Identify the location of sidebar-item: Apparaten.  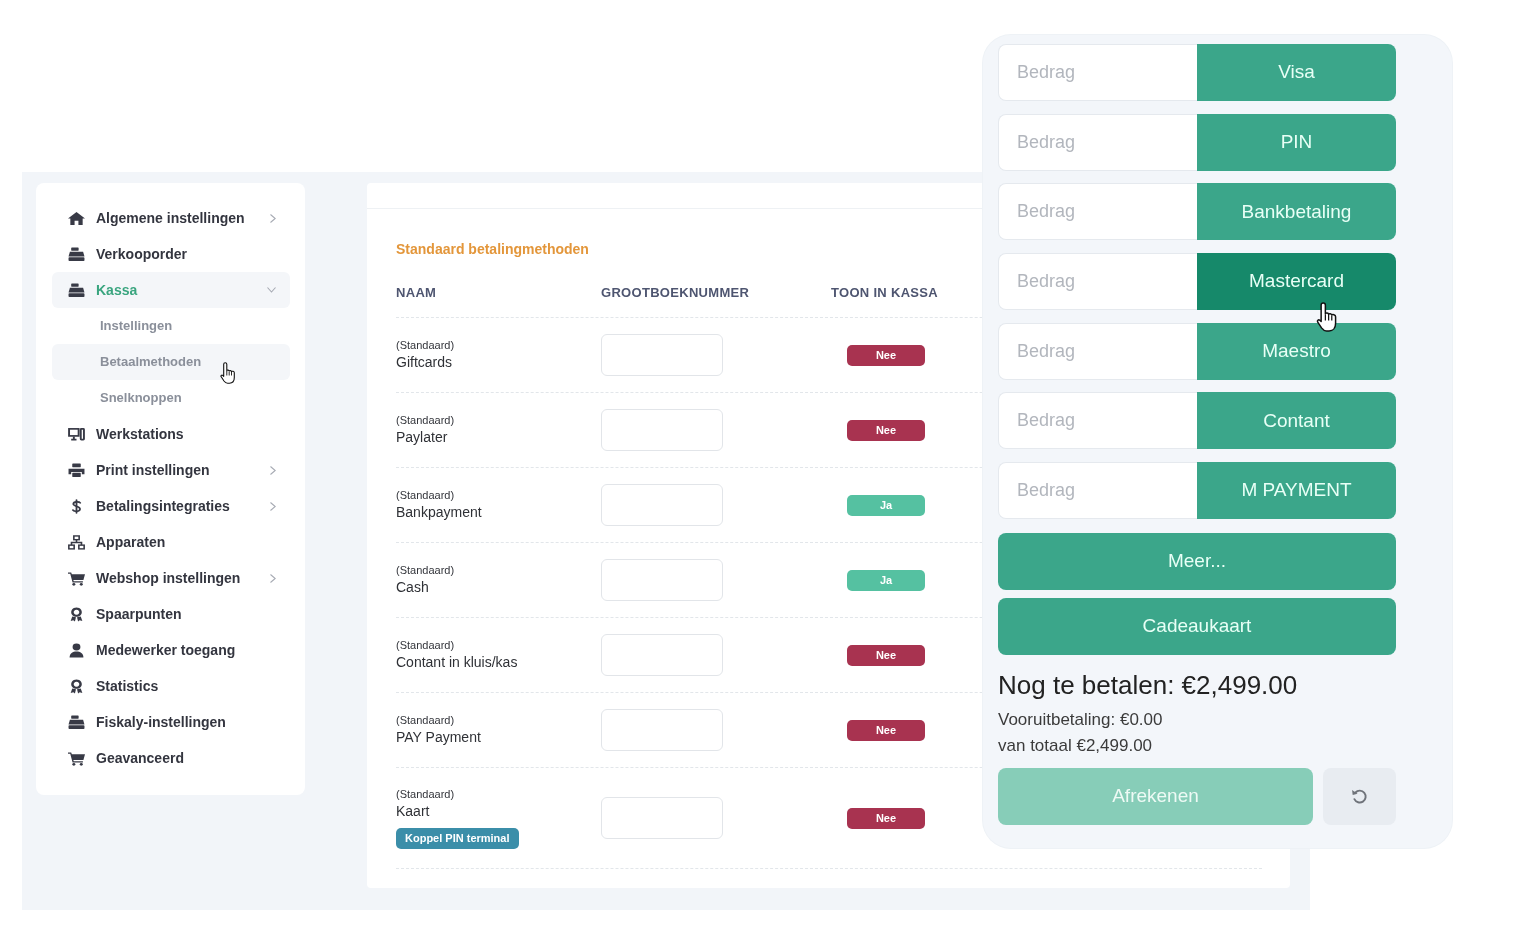
(171, 542).